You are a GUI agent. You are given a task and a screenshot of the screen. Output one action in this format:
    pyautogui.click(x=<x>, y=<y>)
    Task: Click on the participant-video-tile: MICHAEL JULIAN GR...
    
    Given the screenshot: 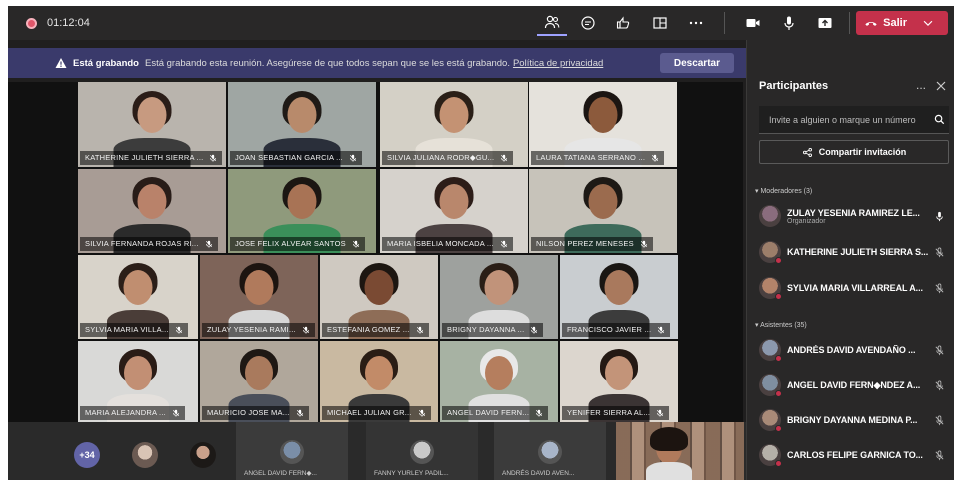 What is the action you would take?
    pyautogui.click(x=379, y=381)
    